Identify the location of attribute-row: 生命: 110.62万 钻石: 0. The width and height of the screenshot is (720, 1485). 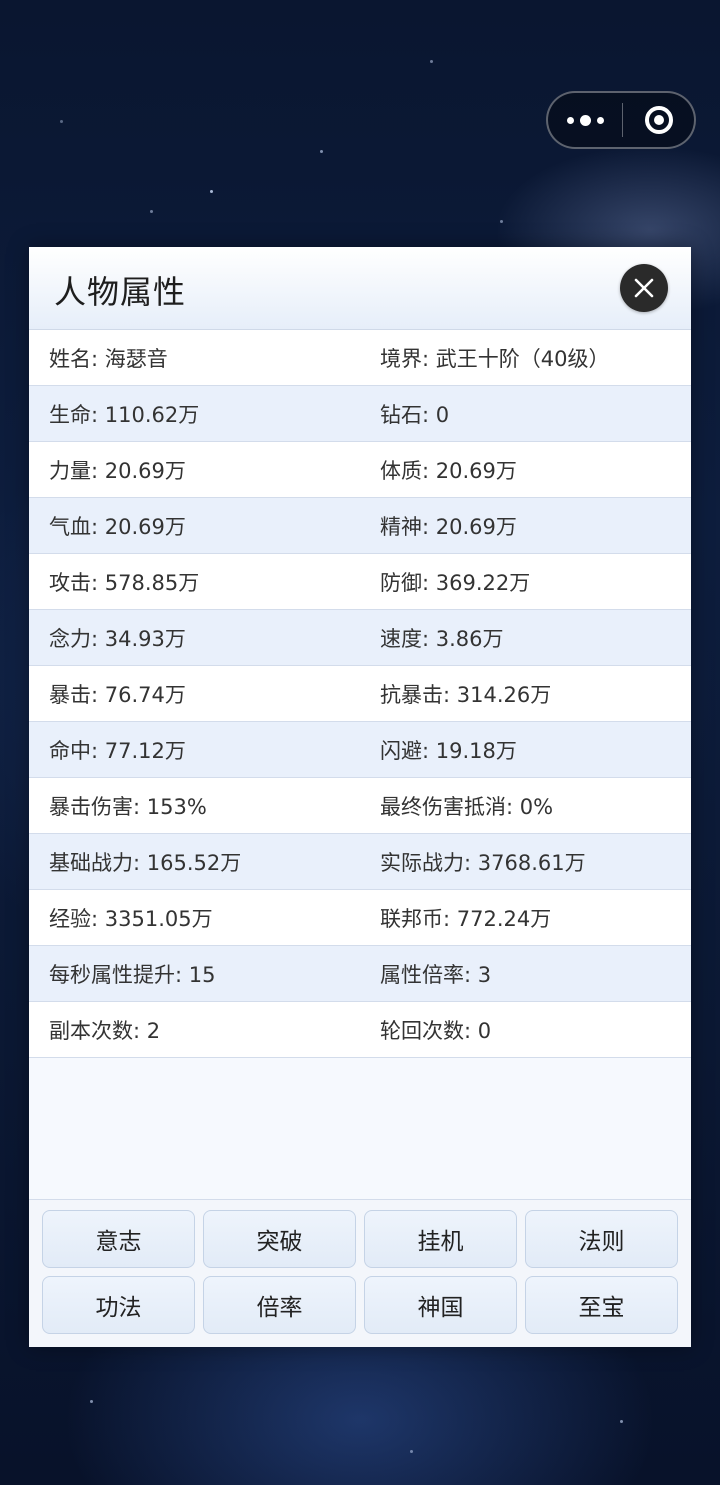
(360, 414).